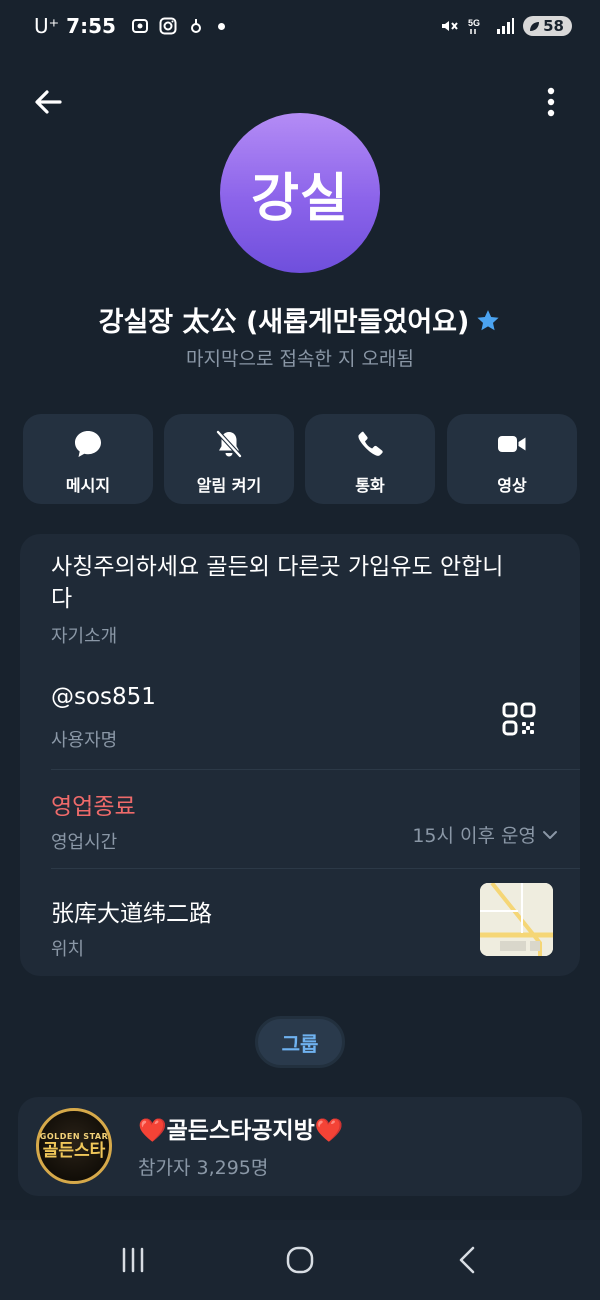 This screenshot has width=600, height=1300. I want to click on call-label: 통화, so click(370, 485).